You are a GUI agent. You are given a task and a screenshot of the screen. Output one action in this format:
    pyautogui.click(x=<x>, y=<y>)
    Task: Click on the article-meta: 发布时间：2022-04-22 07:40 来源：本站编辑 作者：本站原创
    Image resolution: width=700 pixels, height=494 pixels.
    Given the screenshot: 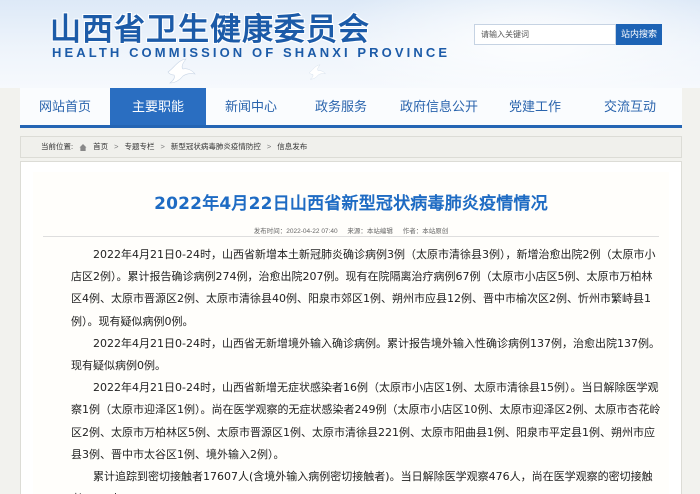 What is the action you would take?
    pyautogui.click(x=351, y=230)
    